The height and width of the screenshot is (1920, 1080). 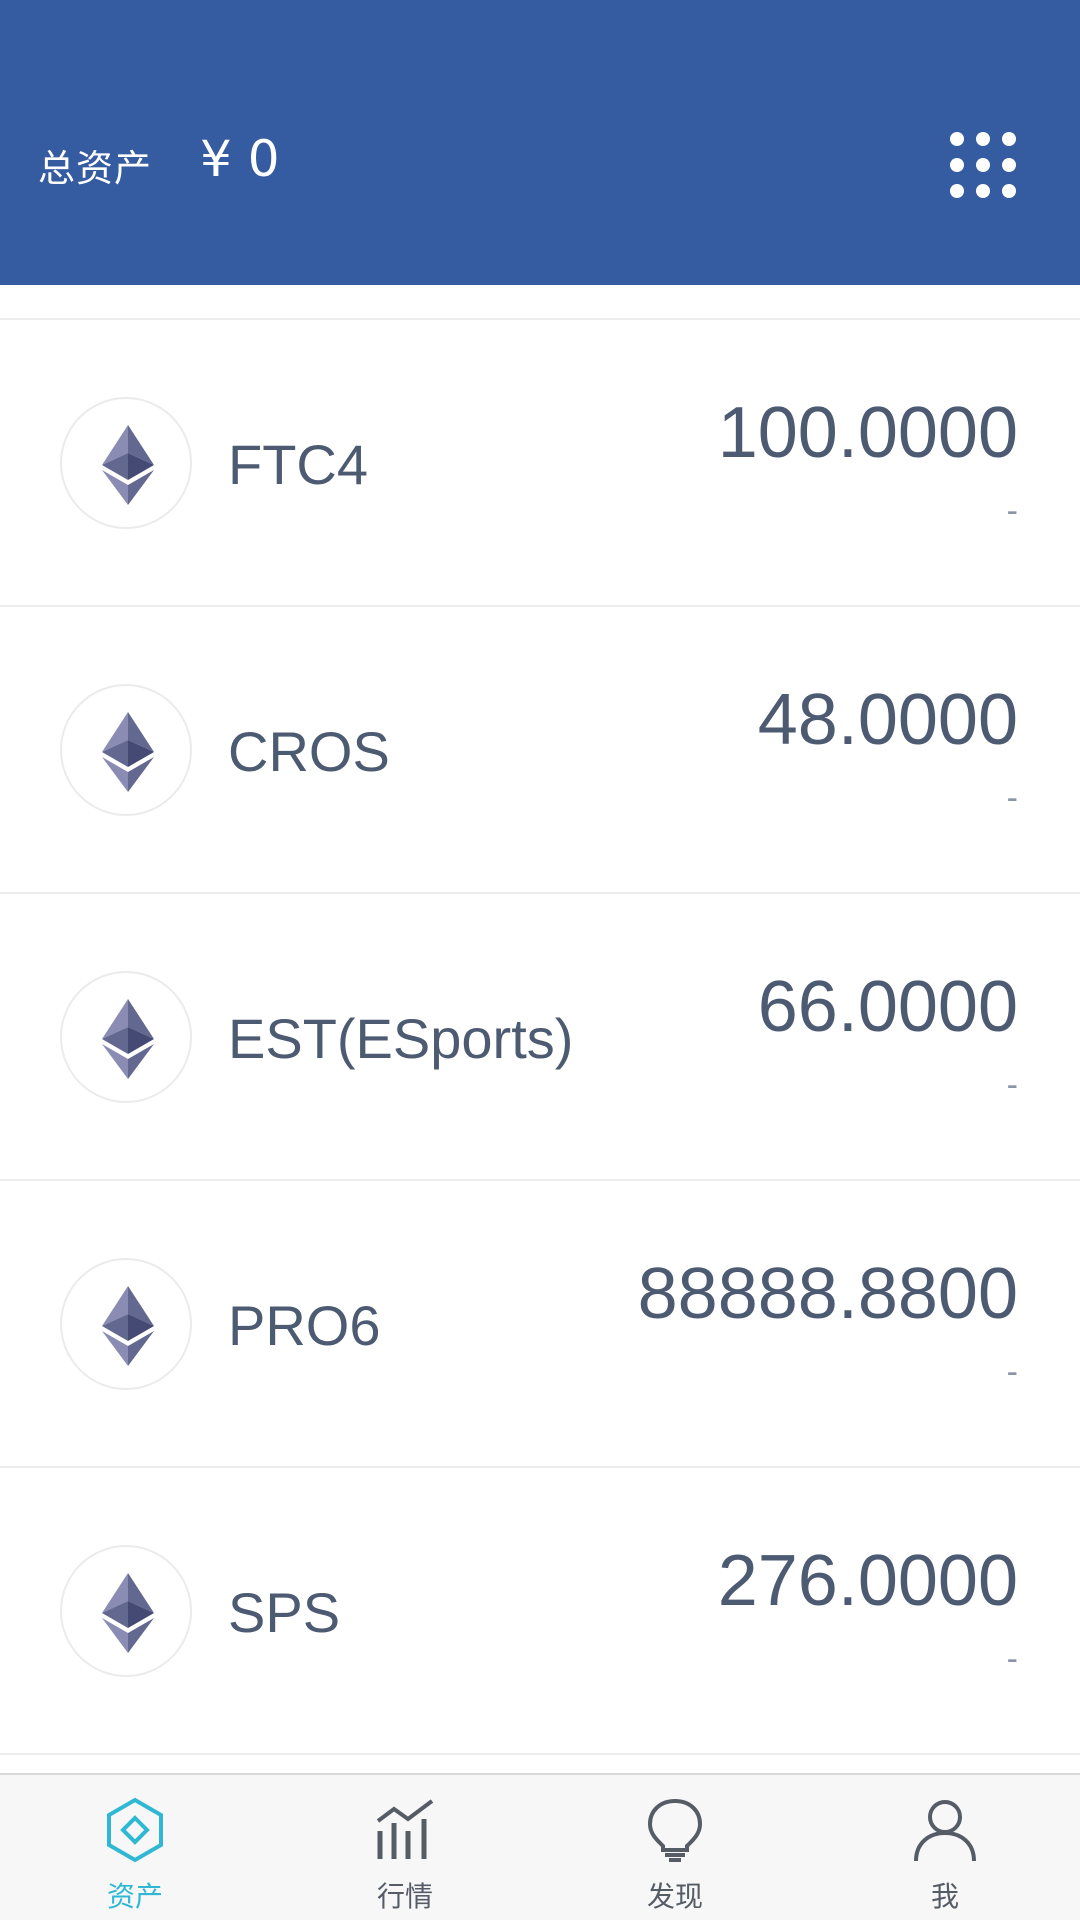 What do you see at coordinates (134, 1896) in the screenshot?
I see `tab-label: 资产` at bounding box center [134, 1896].